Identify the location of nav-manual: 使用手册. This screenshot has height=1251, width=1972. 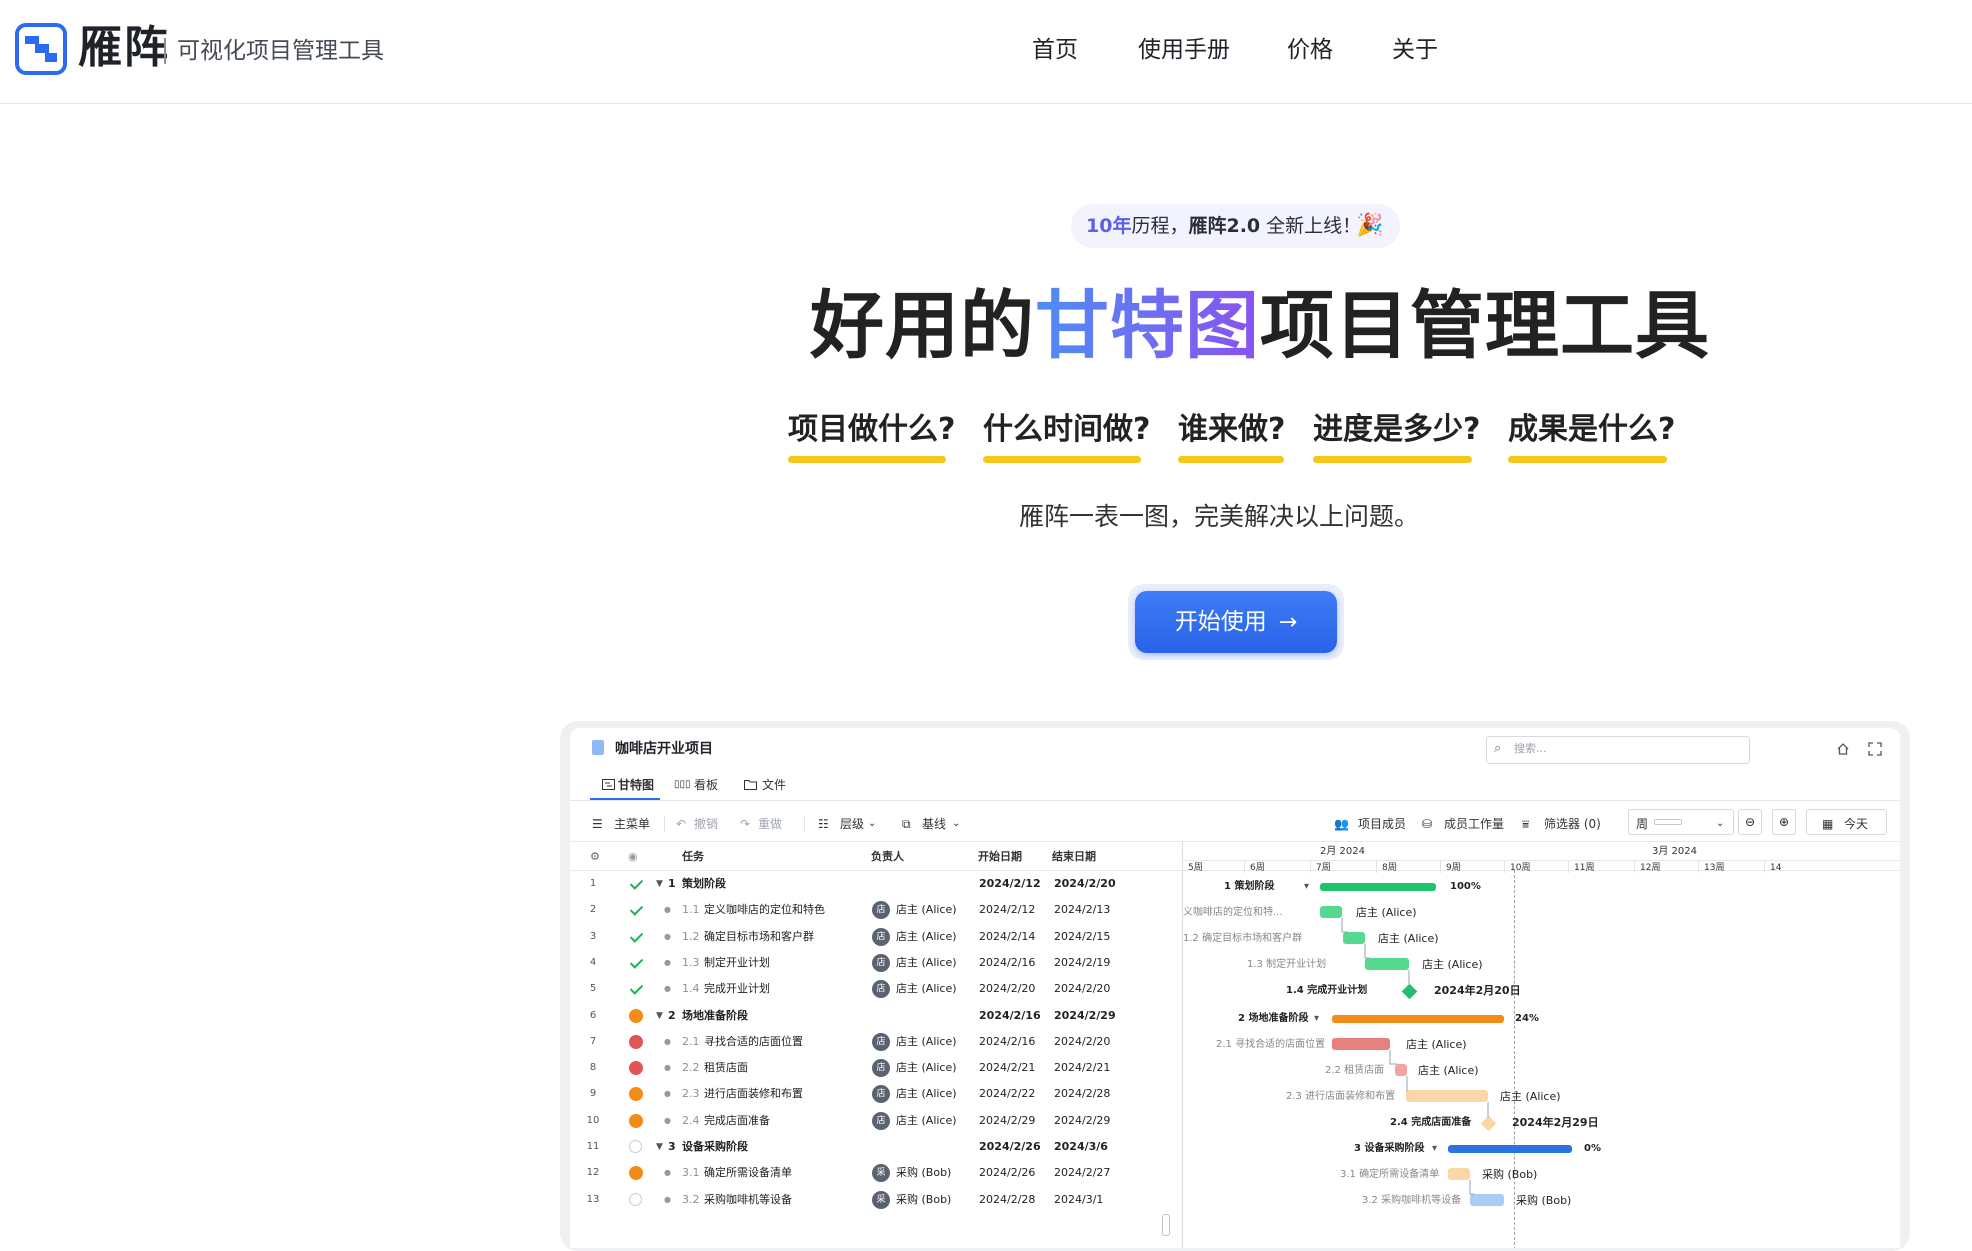
(1184, 50).